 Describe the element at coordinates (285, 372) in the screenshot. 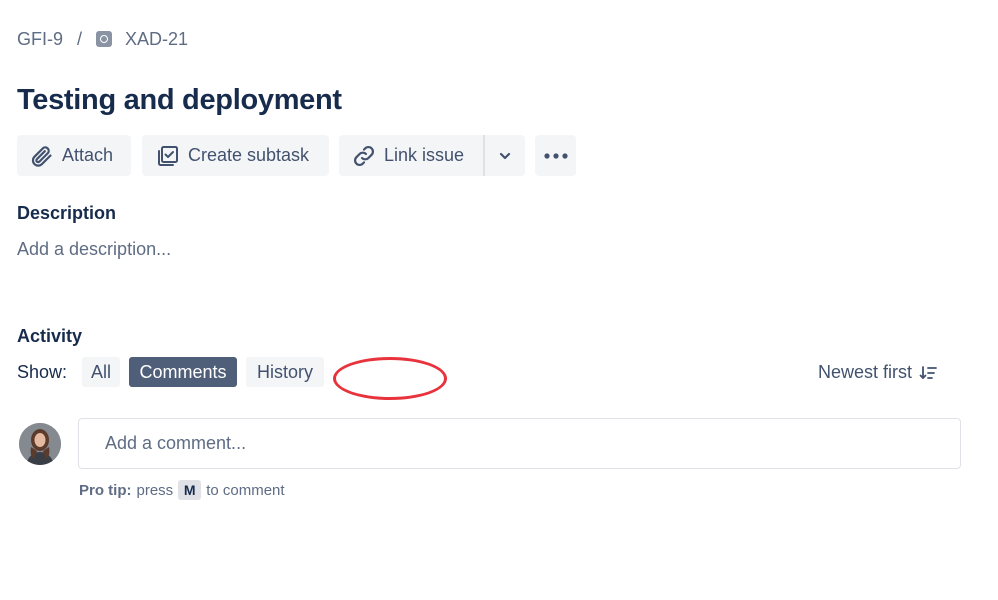

I see `filter-history-button: History` at that location.